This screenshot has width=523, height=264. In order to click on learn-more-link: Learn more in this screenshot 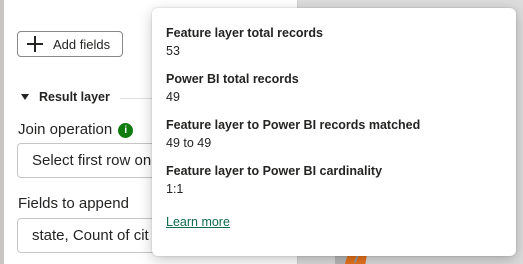, I will do `click(198, 222)`.